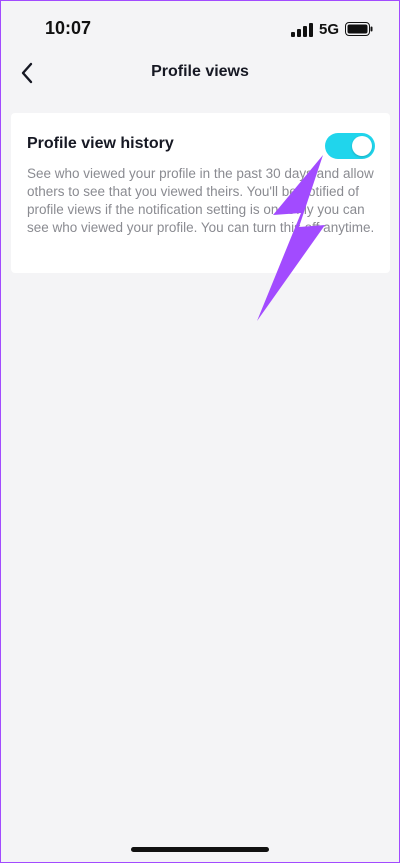  I want to click on navigation-bar: Profile views, so click(200, 73).